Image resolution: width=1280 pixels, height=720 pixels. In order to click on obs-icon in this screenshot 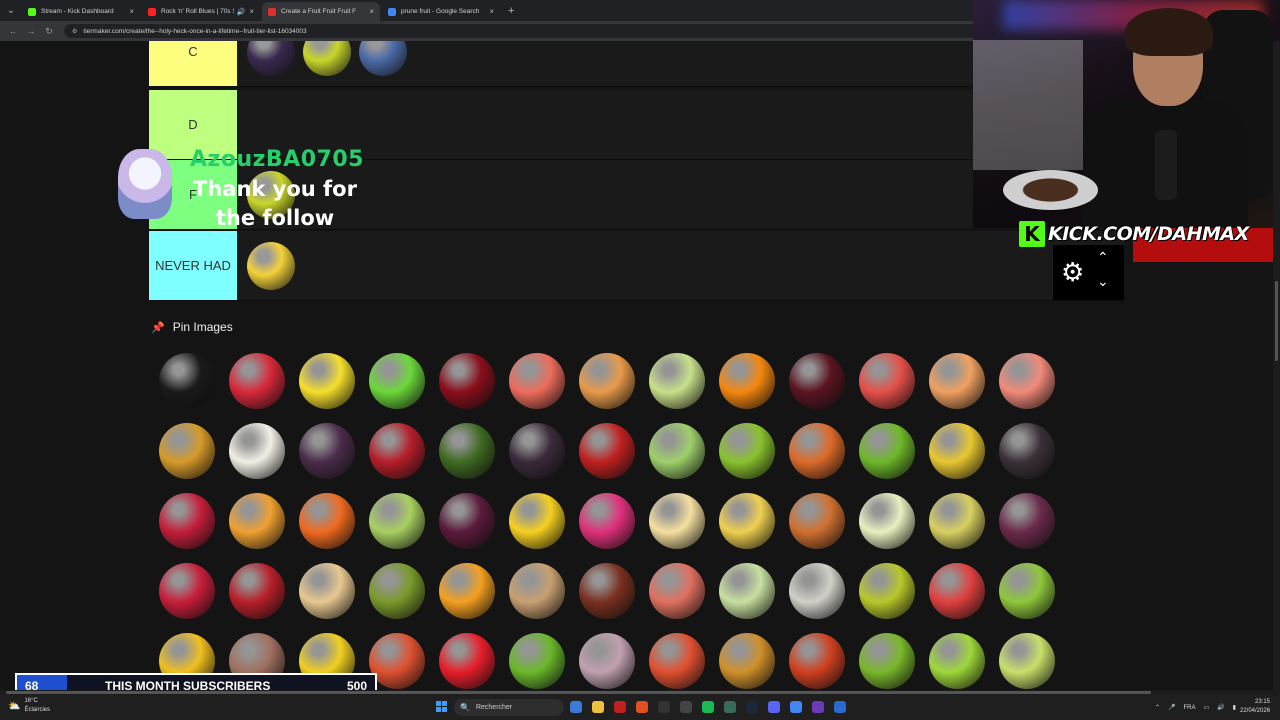, I will do `click(664, 707)`.